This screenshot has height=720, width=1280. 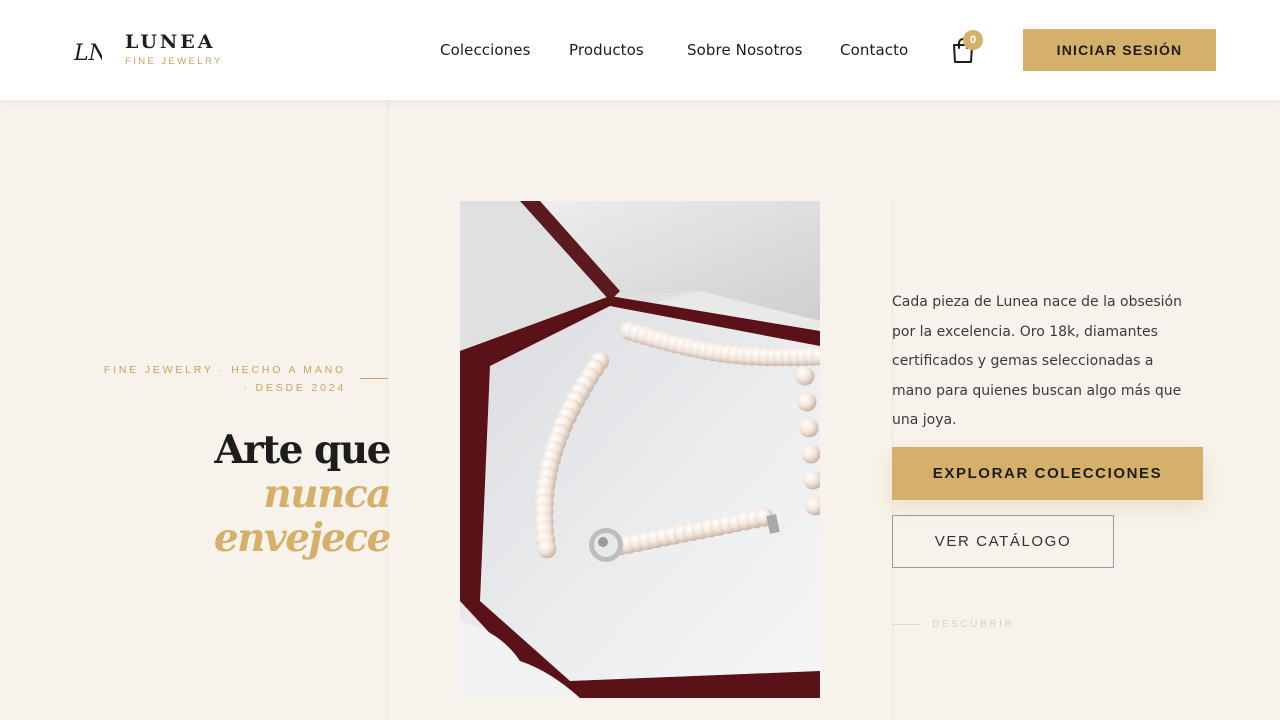 What do you see at coordinates (87, 53) in the screenshot?
I see `svg-text: LN` at bounding box center [87, 53].